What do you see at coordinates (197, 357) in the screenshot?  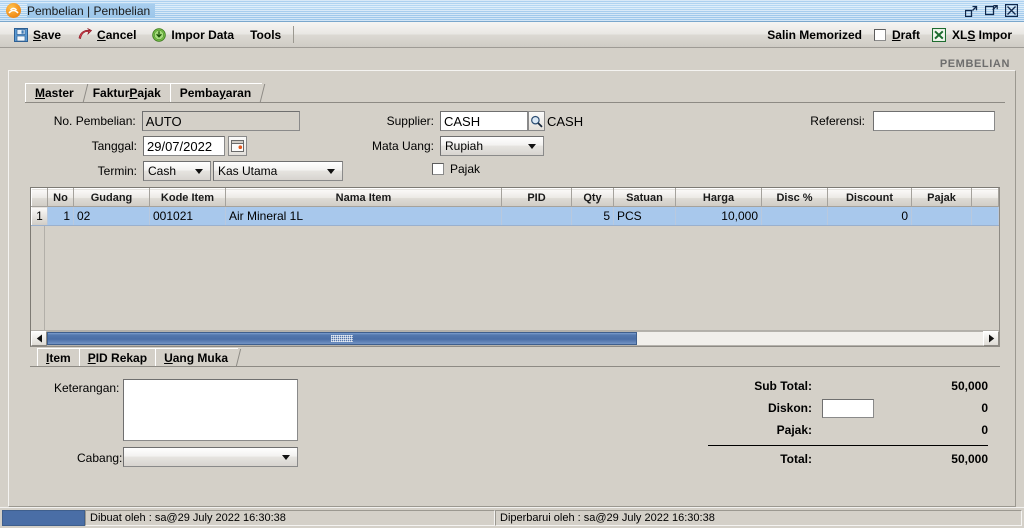 I see `tab-uang-muka: Uang Muka` at bounding box center [197, 357].